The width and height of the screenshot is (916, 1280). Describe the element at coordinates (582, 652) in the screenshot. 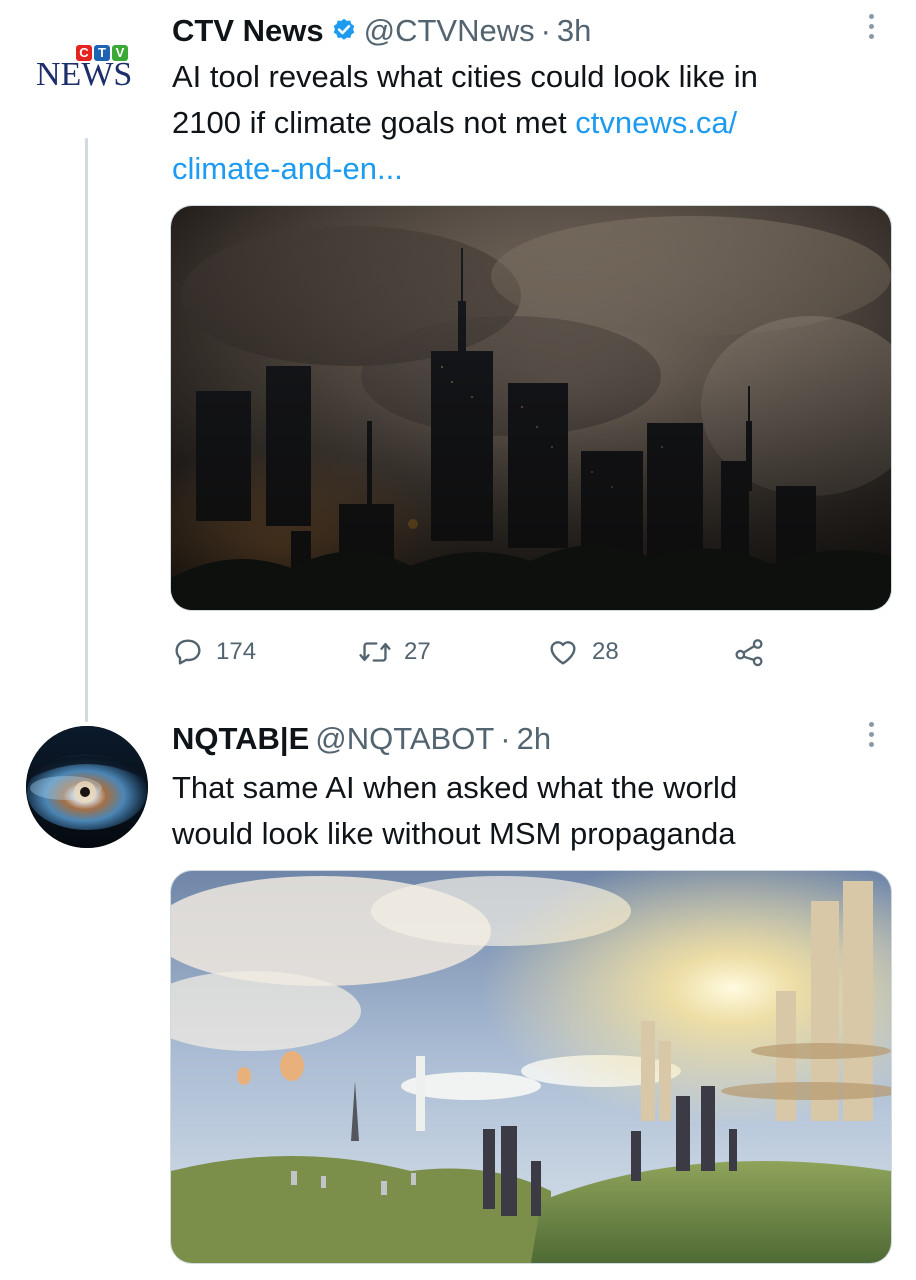

I see `like-button: 28` at that location.